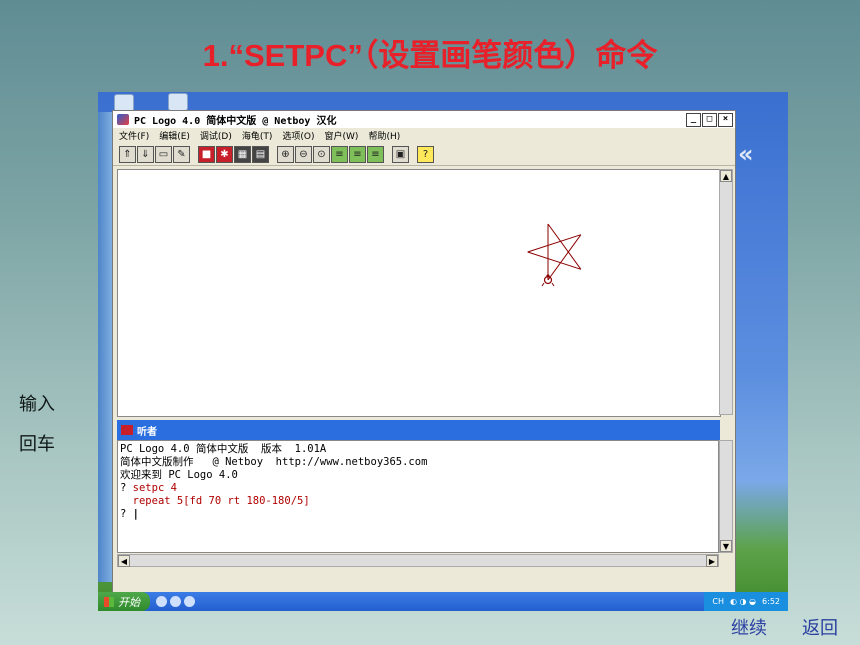  What do you see at coordinates (37, 444) in the screenshot?
I see `note-enter: 回车` at bounding box center [37, 444].